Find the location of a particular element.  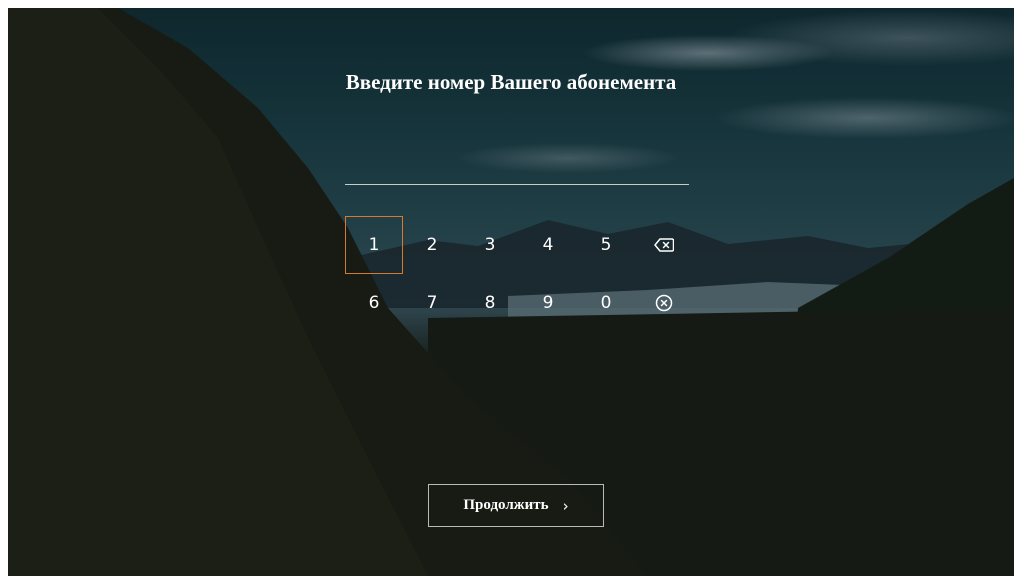

key-7: 7 is located at coordinates (432, 303).